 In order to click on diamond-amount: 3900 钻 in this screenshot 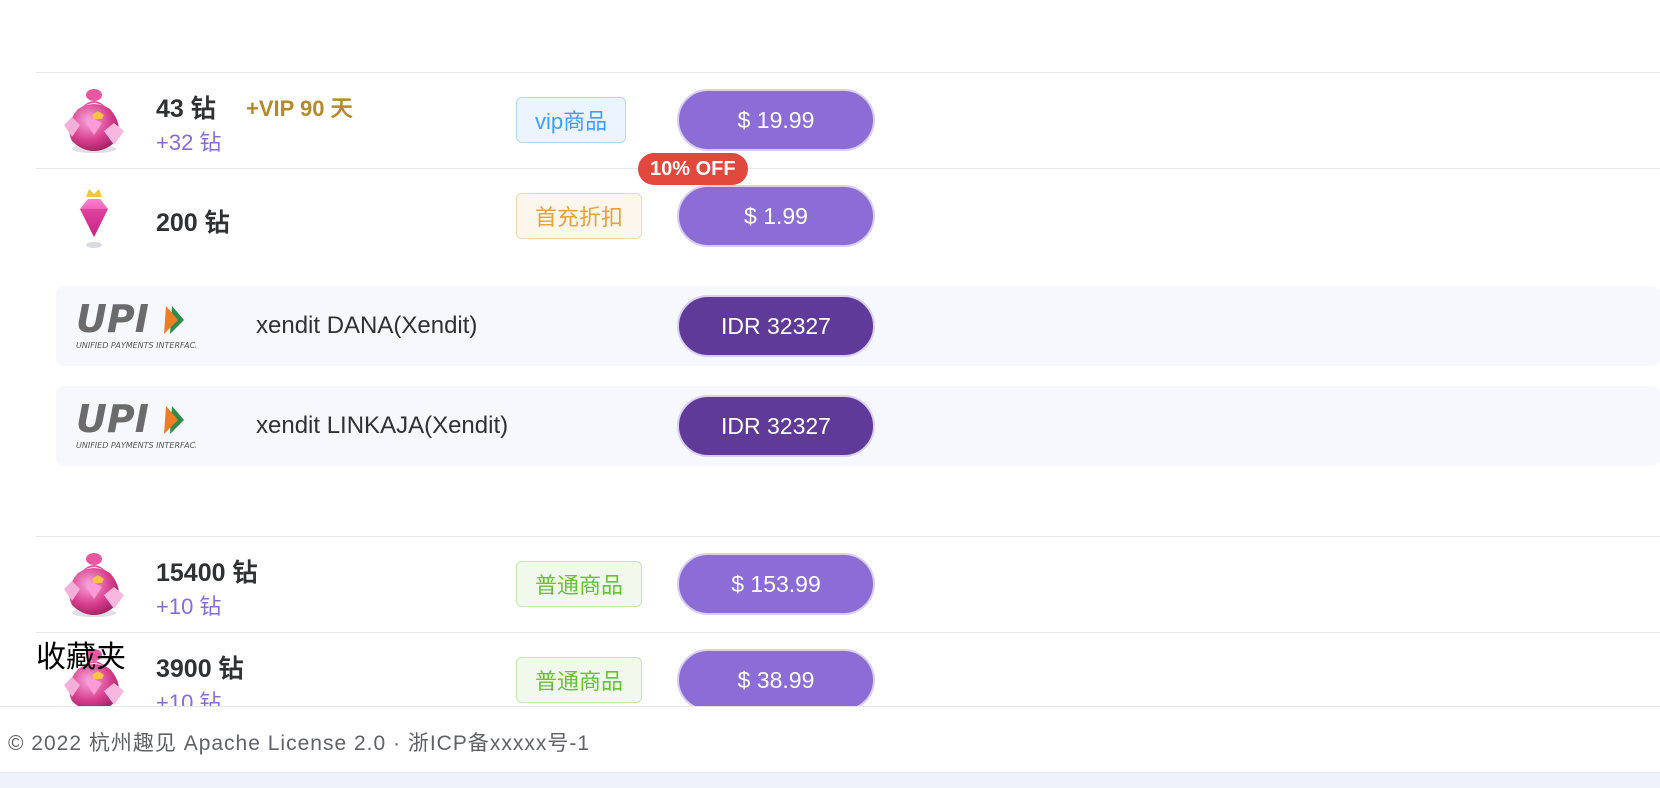, I will do `click(200, 669)`.